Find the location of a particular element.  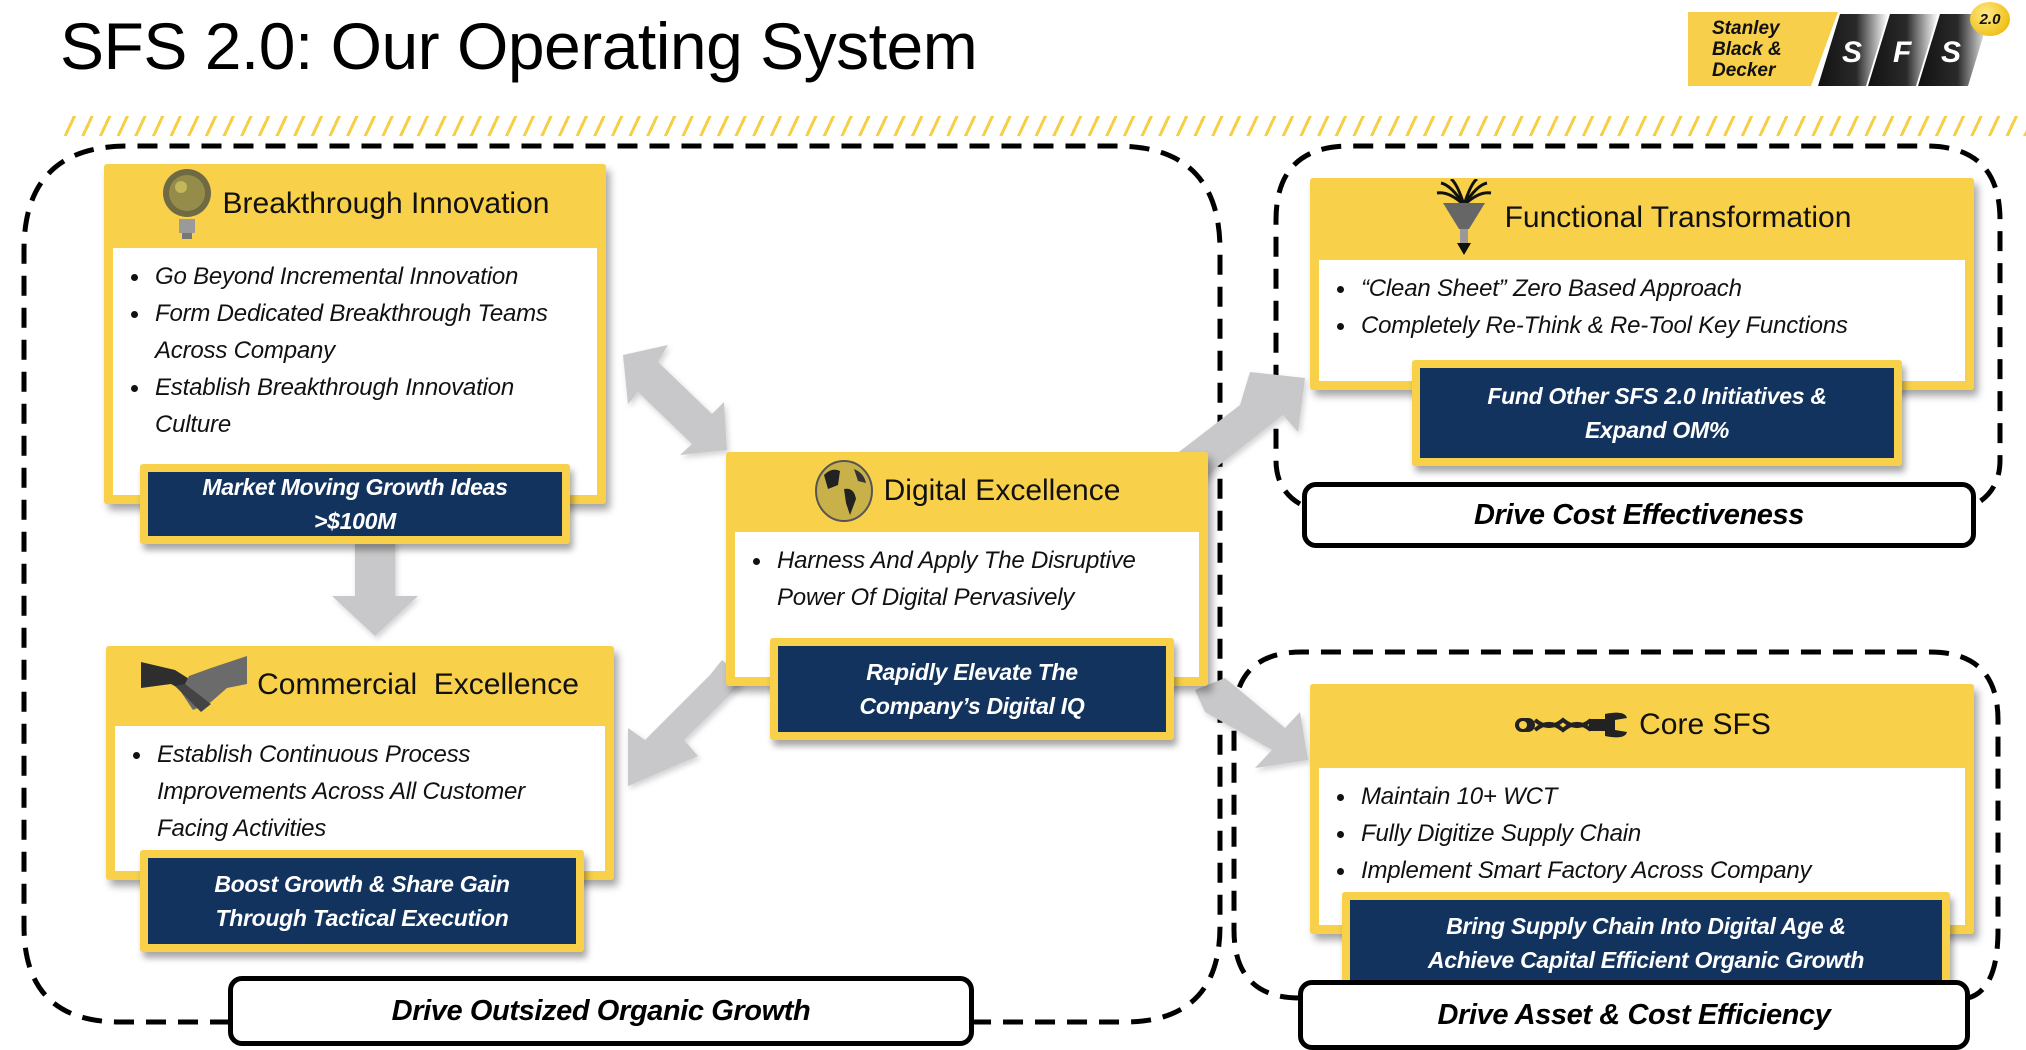

bullet-item: Fully Digitize Supply Chain is located at coordinates (1644, 833).